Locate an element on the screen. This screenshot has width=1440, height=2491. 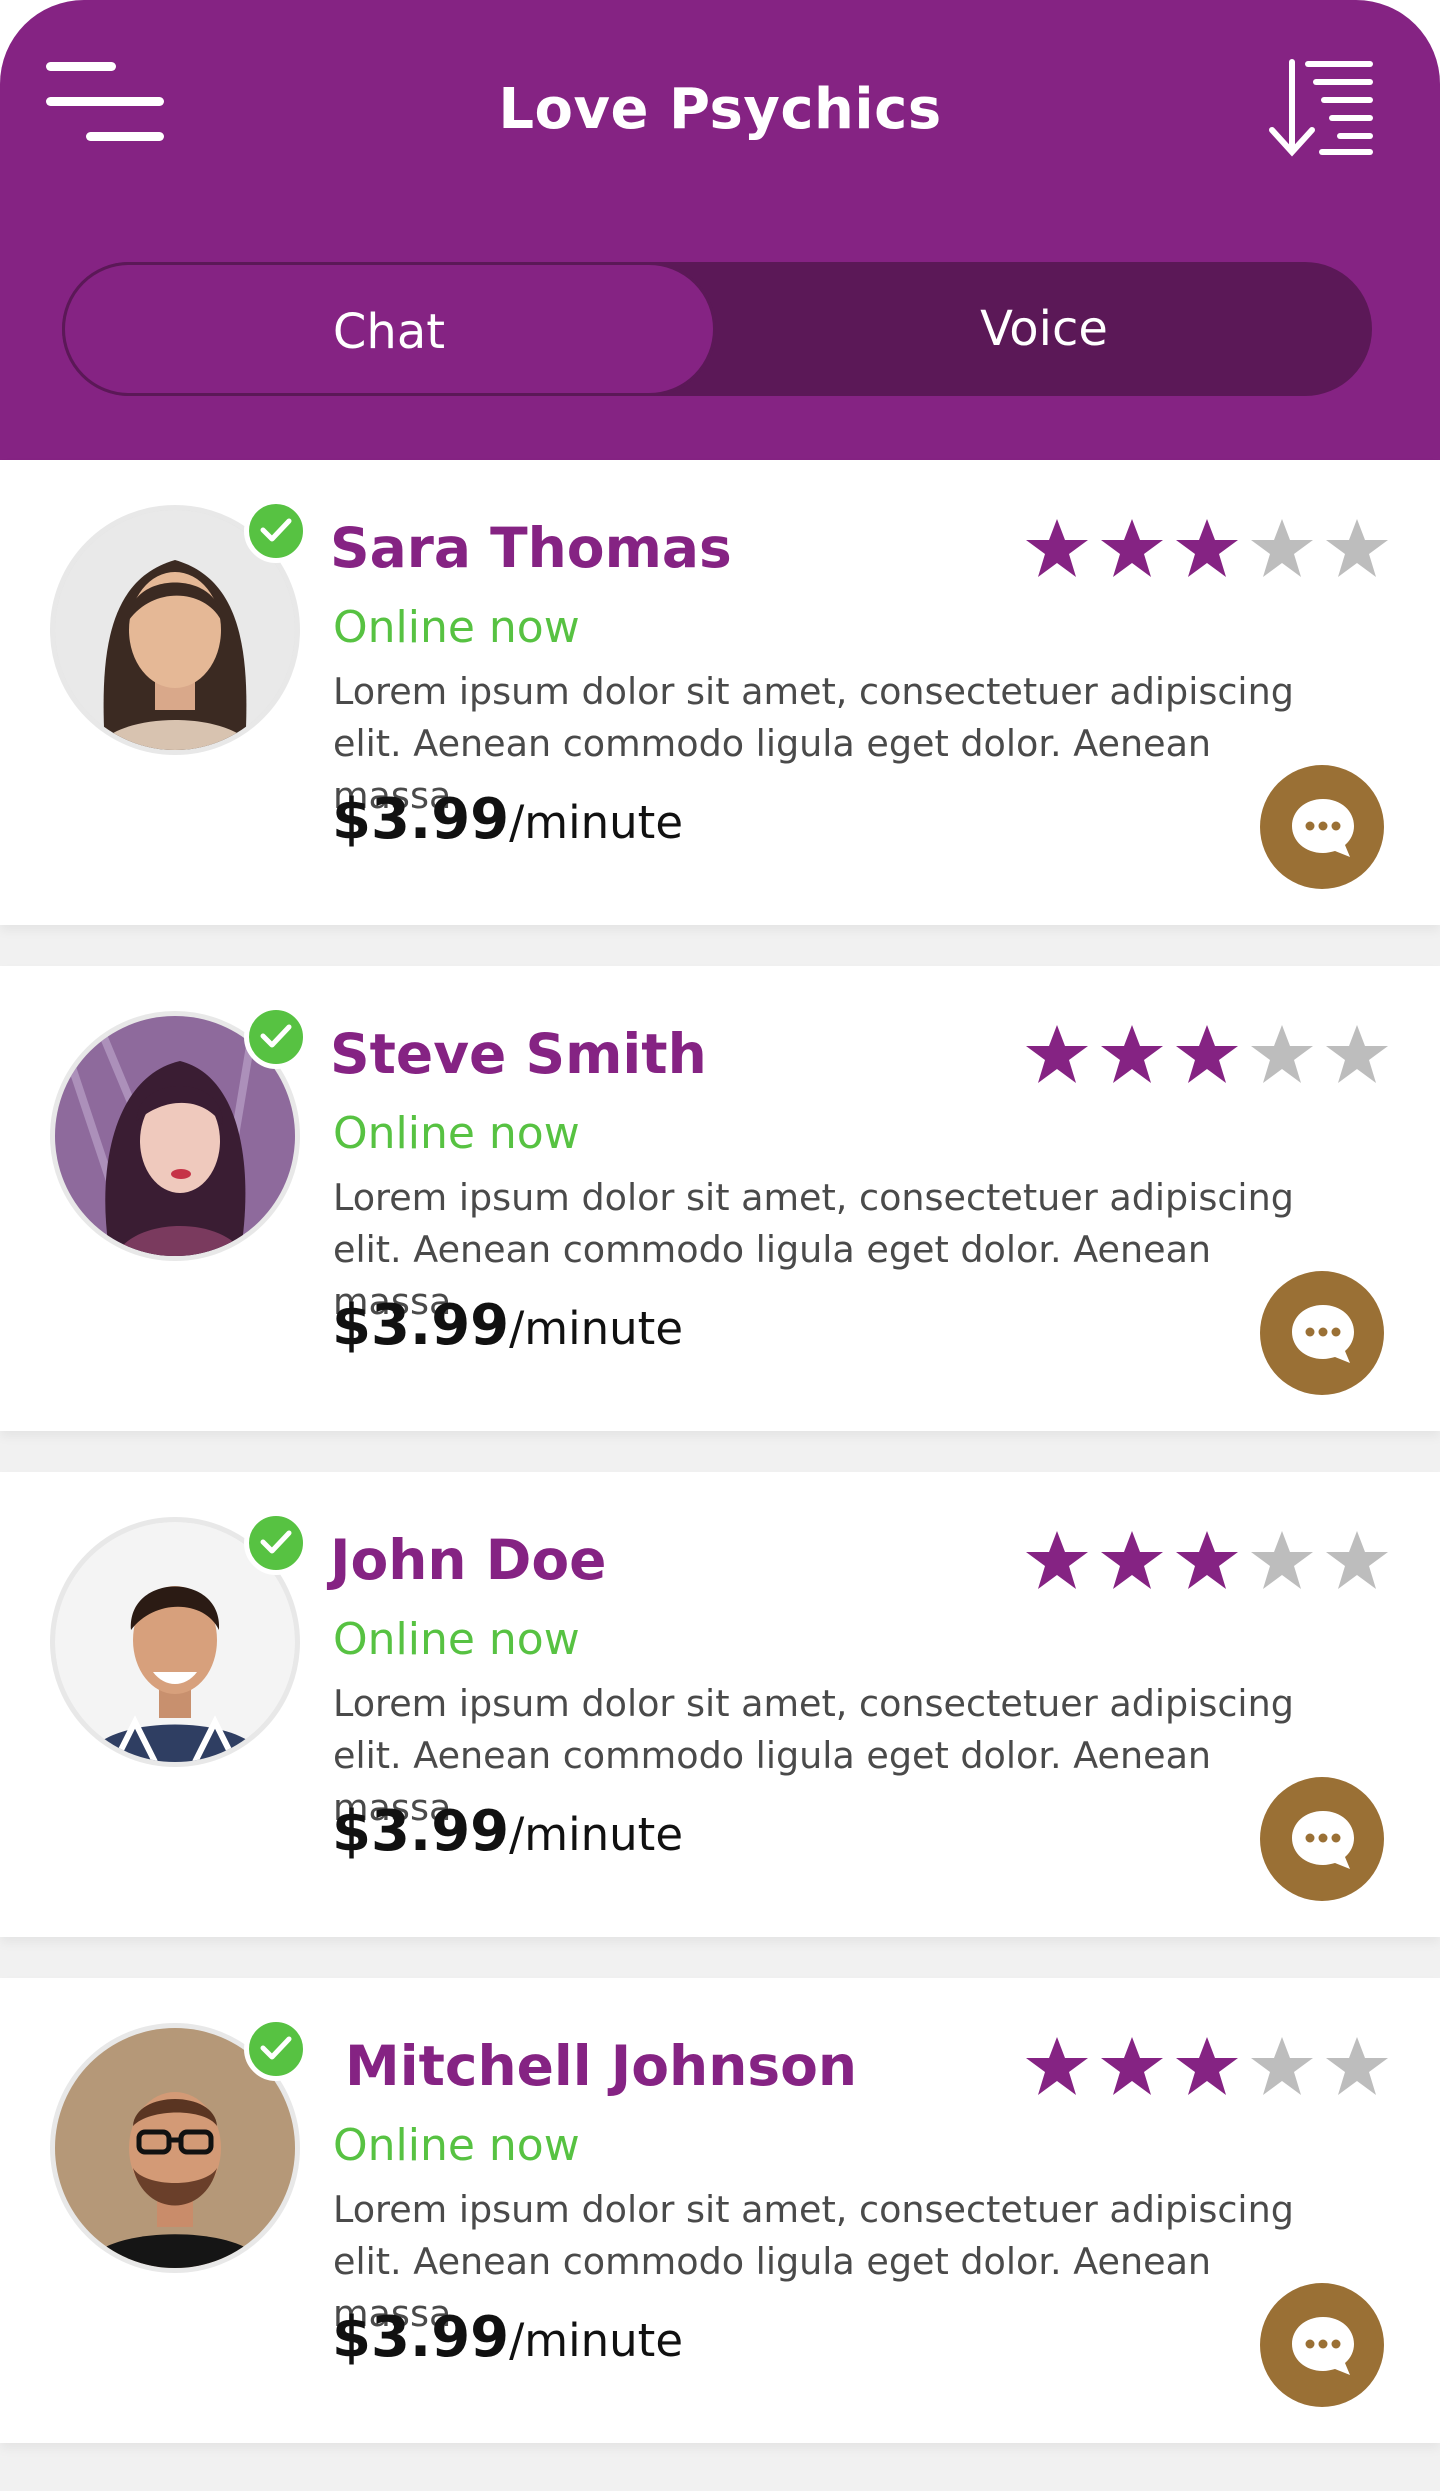
psychic-name: Steve Smith is located at coordinates (518, 1054).